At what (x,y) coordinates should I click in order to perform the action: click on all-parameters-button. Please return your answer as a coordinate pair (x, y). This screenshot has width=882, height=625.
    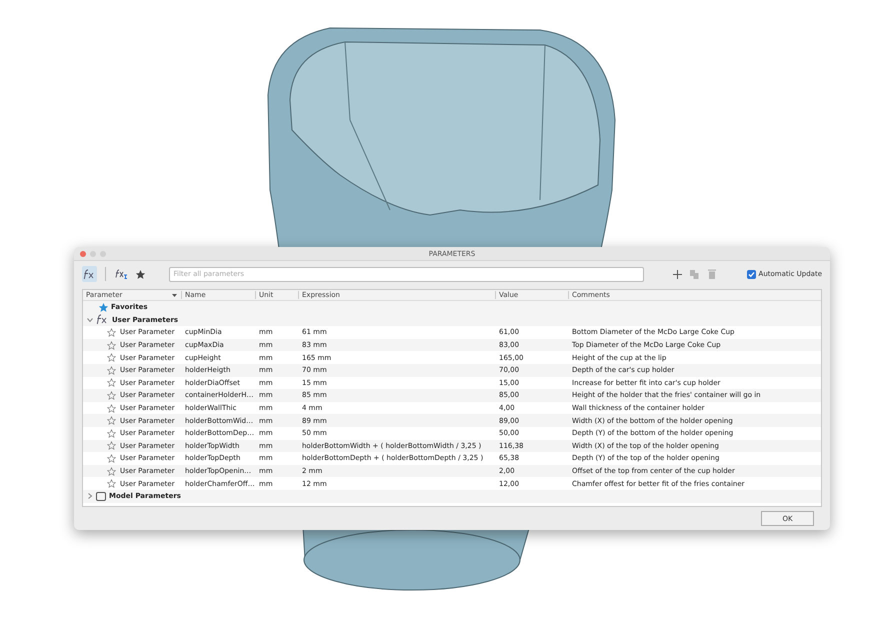
    Looking at the image, I should click on (90, 274).